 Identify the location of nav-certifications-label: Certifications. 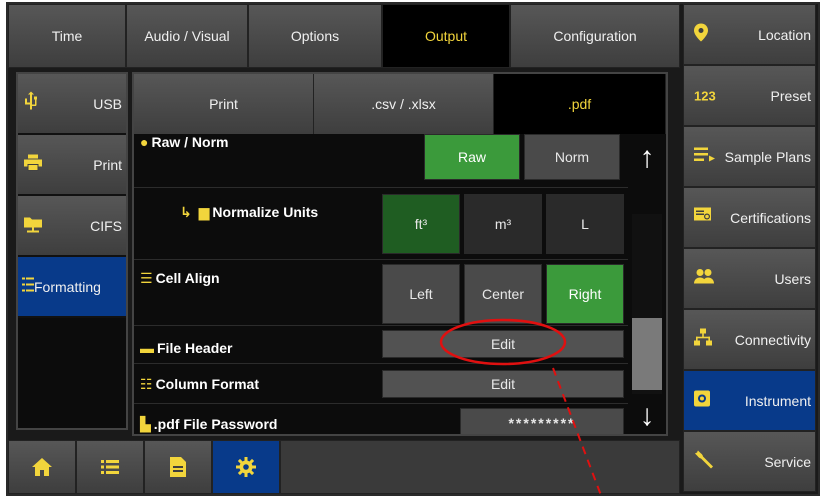
(770, 217).